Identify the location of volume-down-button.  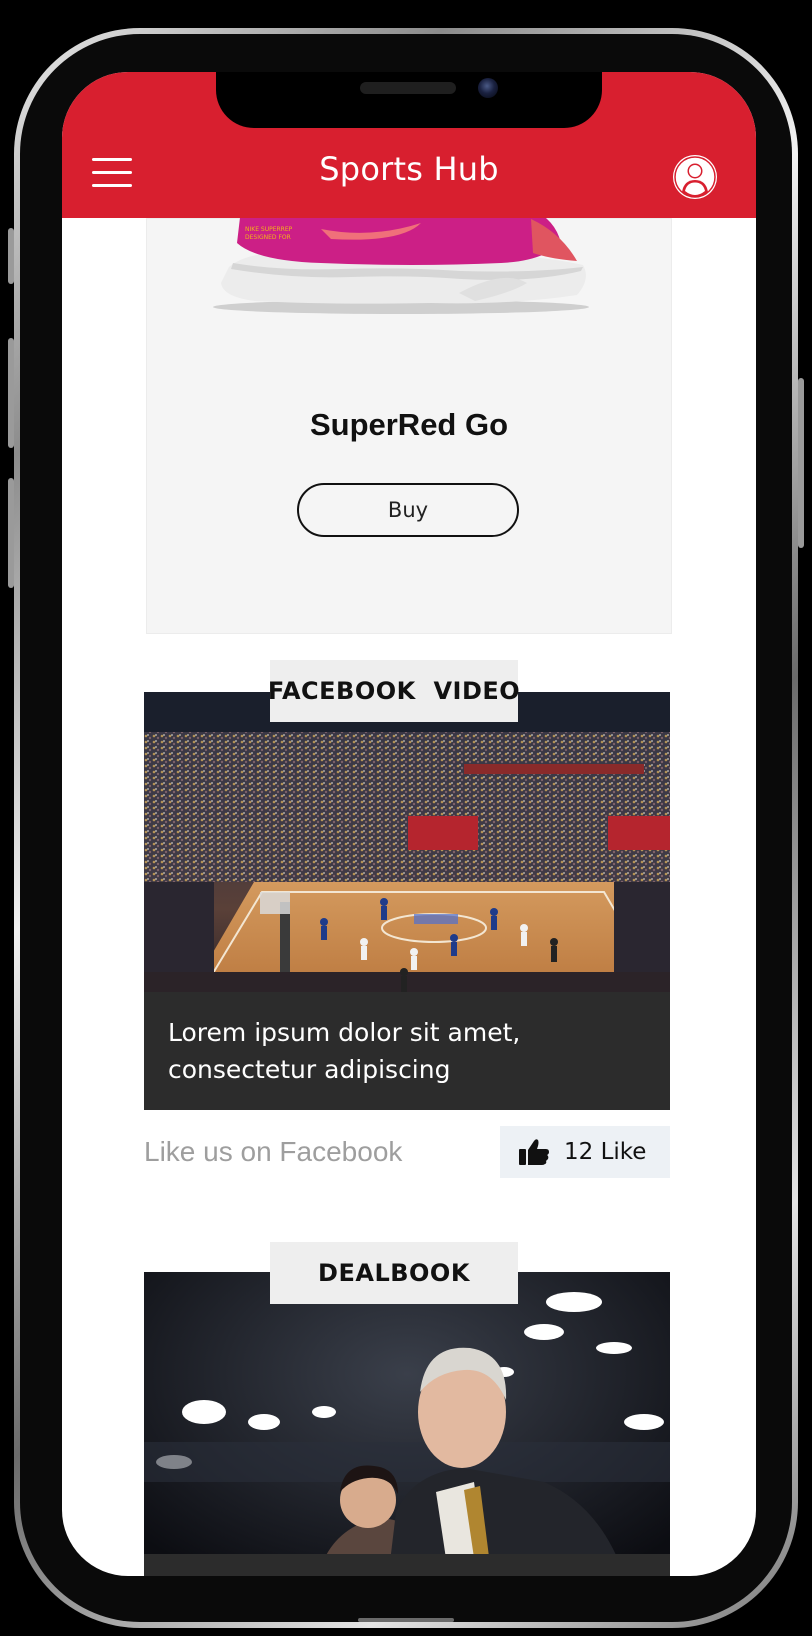
(11, 533).